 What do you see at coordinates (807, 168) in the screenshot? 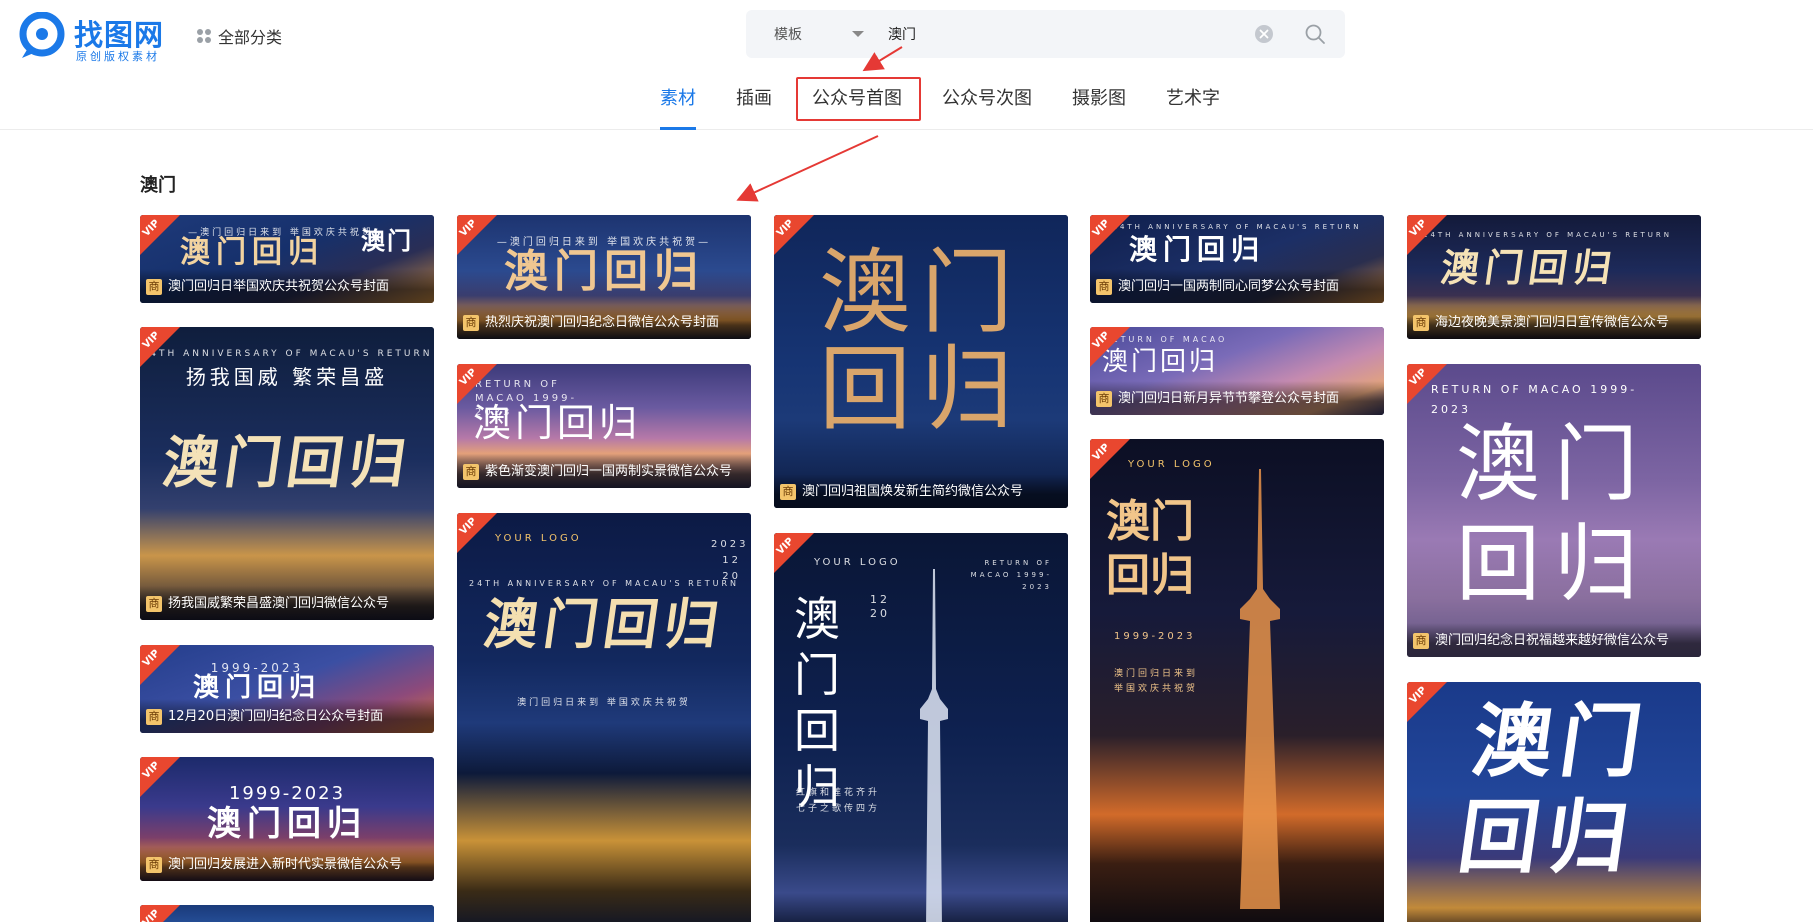
I see `annotation-arrow` at bounding box center [807, 168].